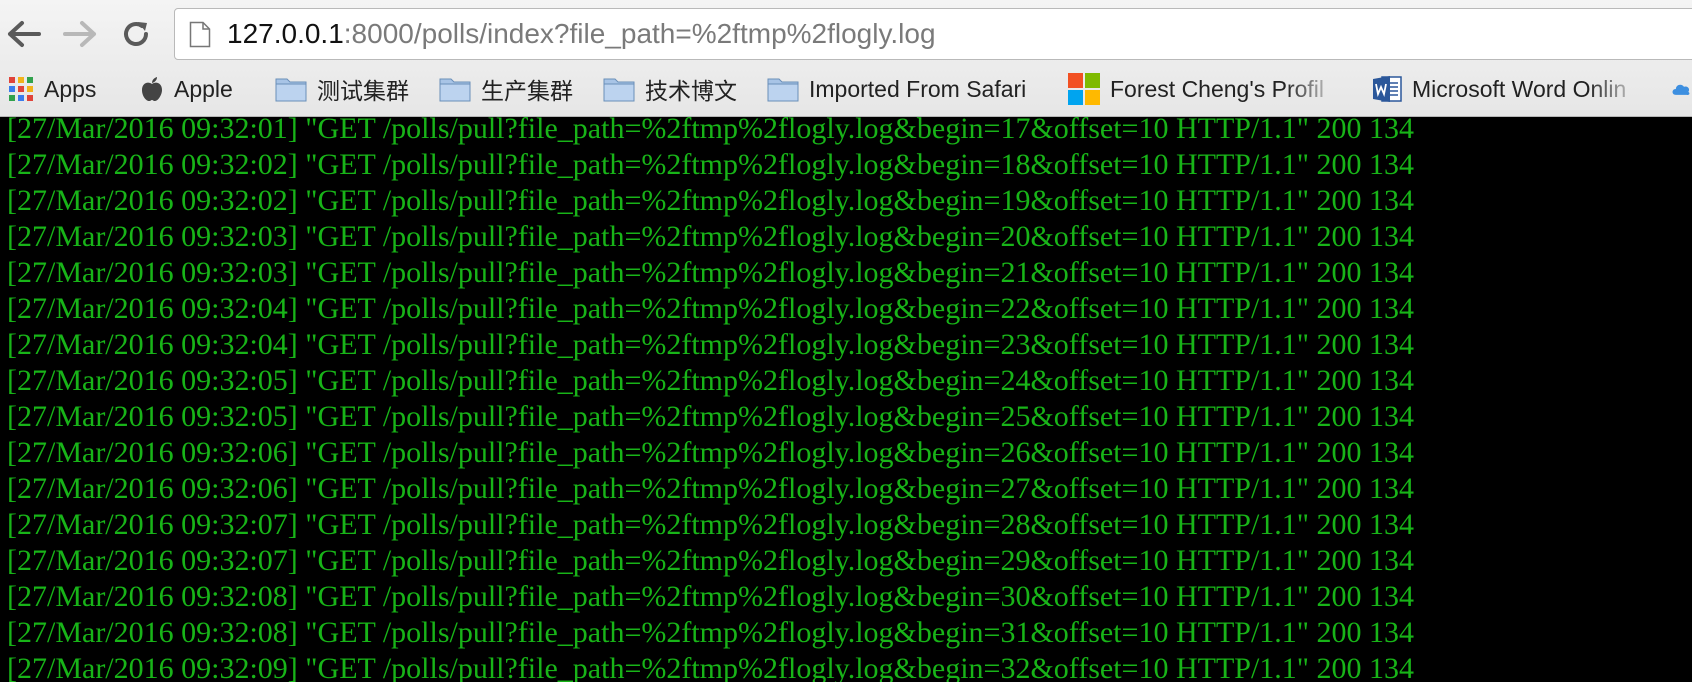 This screenshot has height=682, width=1692. I want to click on bookmark-forest-cheng-profile: Forest Cheng's Profil, so click(1204, 89).